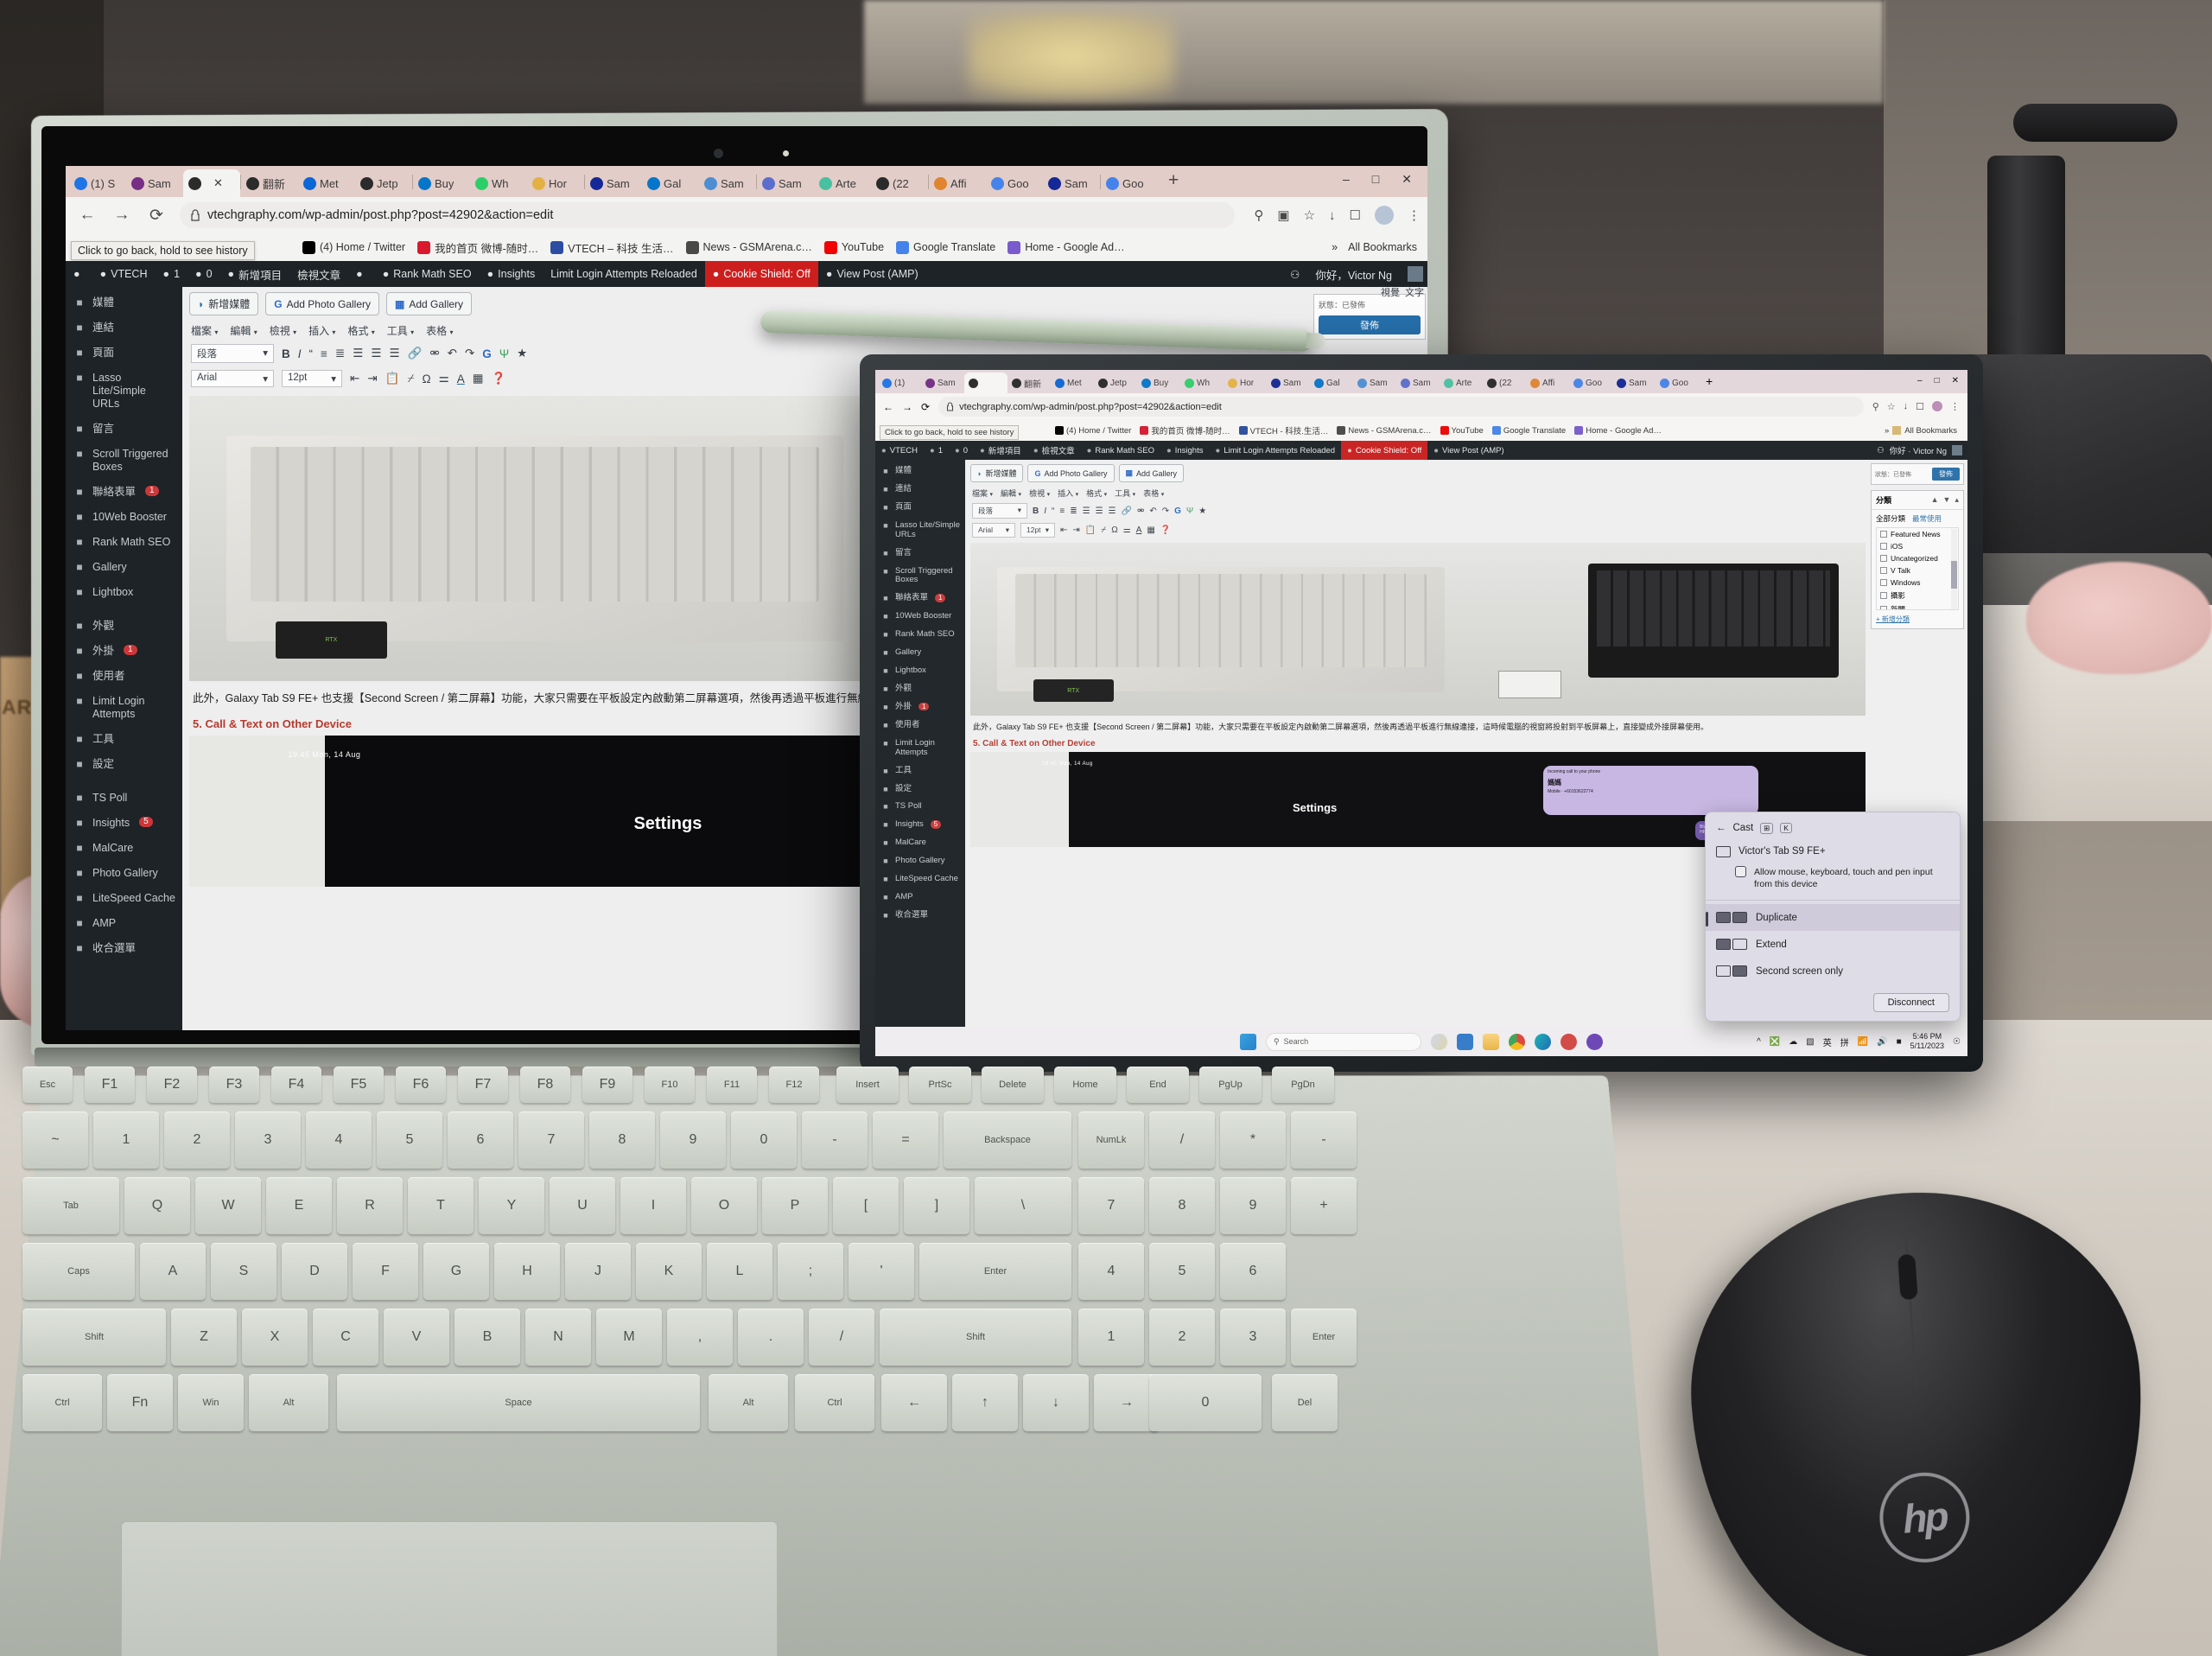 This screenshot has height=1656, width=2212. What do you see at coordinates (1957, 1042) in the screenshot?
I see `notification-icon: ☉` at bounding box center [1957, 1042].